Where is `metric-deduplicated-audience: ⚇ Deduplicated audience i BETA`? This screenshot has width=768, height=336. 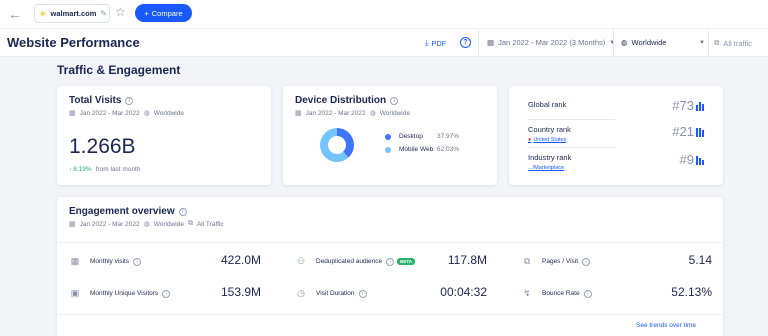 metric-deduplicated-audience: ⚇ Deduplicated audience i BETA is located at coordinates (355, 261).